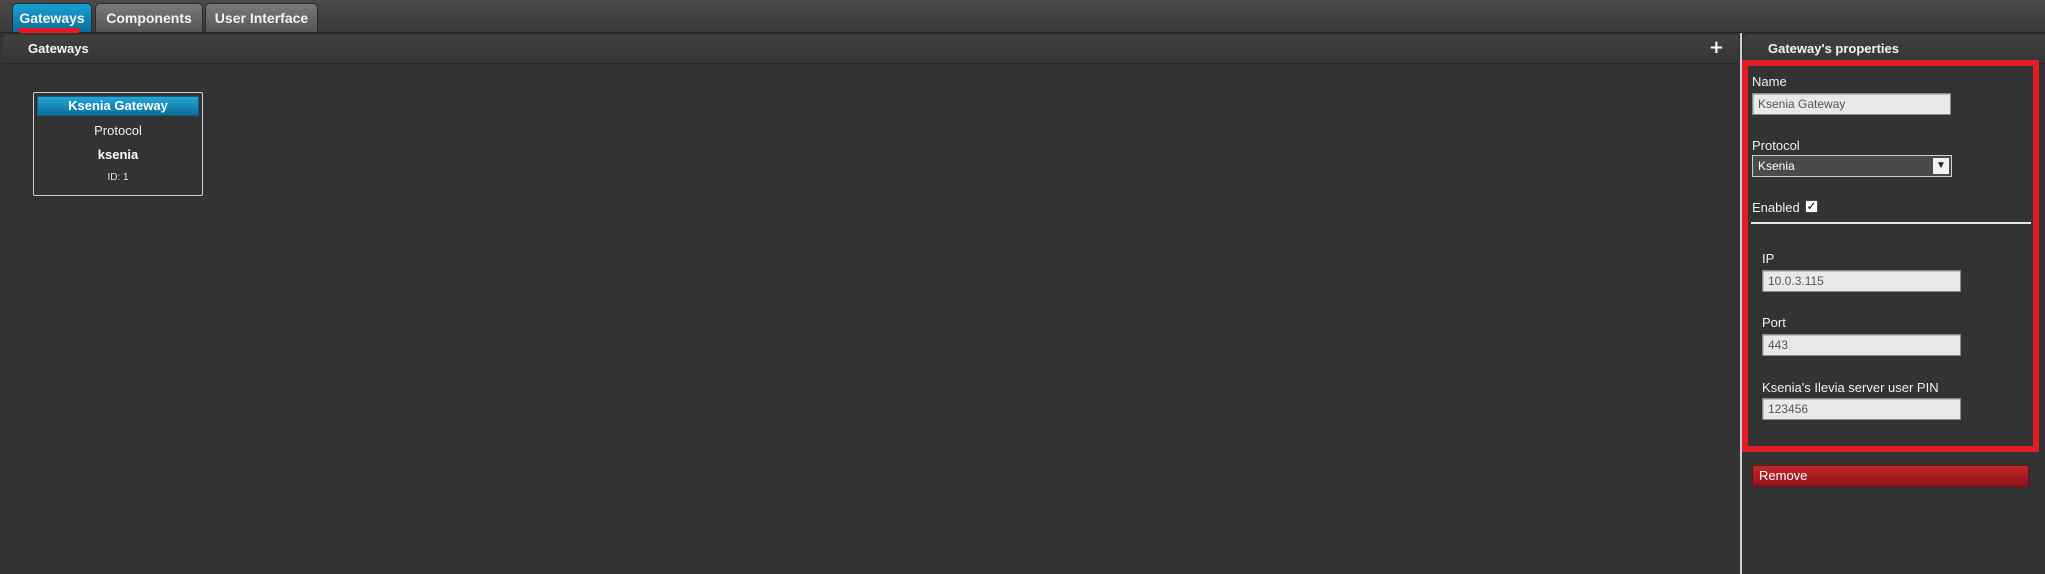 The image size is (2045, 574). I want to click on tab-user-interface: User Interface, so click(261, 17).